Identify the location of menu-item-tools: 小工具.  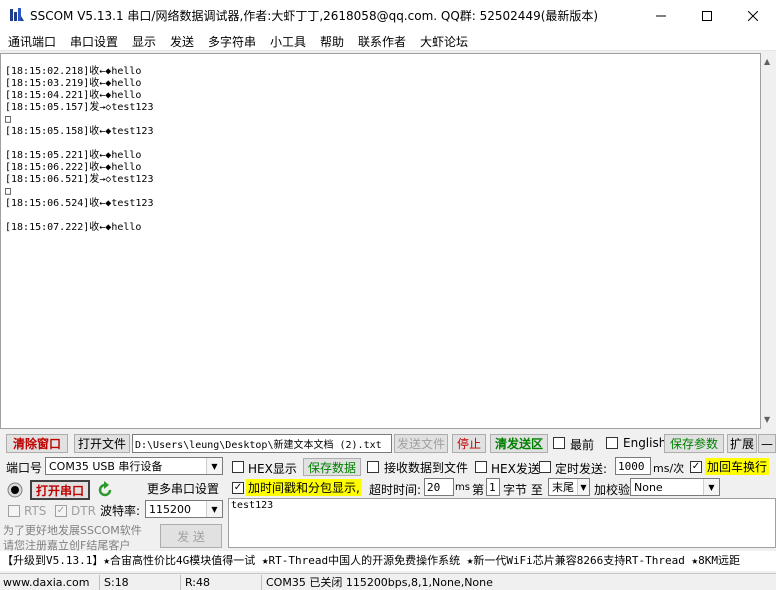
(288, 41).